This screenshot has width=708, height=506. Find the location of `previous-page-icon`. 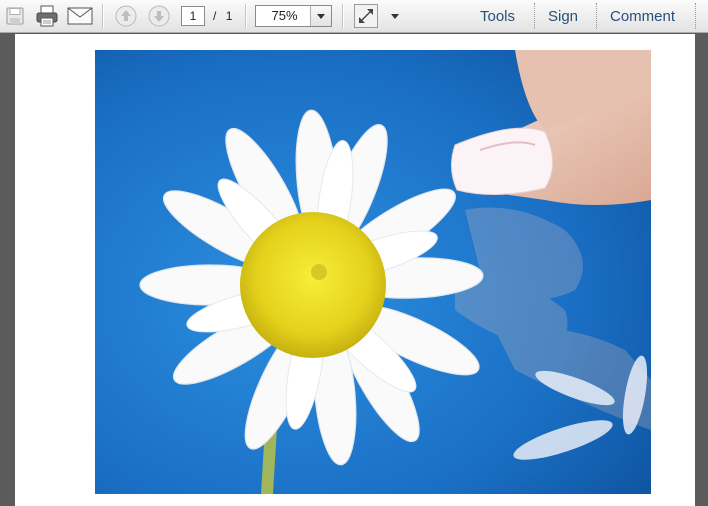

previous-page-icon is located at coordinates (126, 16).